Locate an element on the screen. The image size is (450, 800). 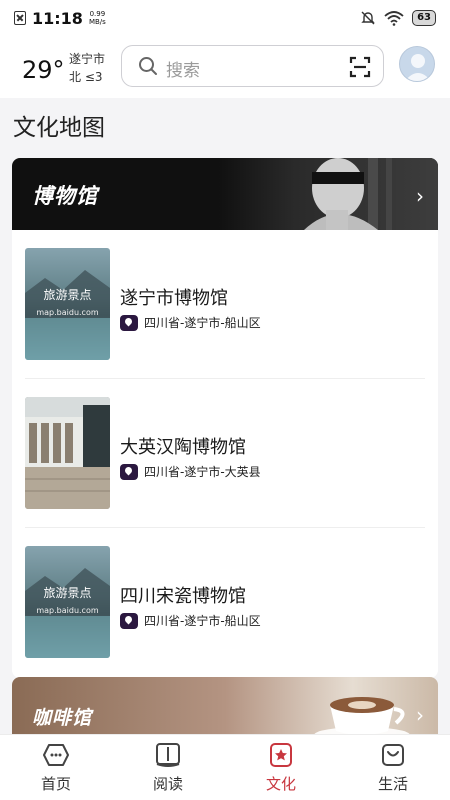
search-icon is located at coordinates (148, 66).